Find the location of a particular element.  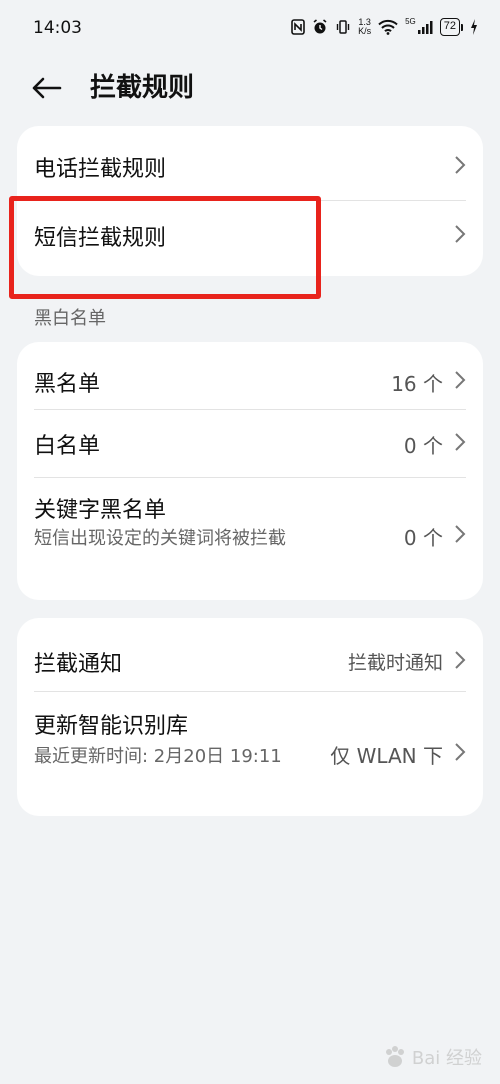

wifi-icon is located at coordinates (388, 27).